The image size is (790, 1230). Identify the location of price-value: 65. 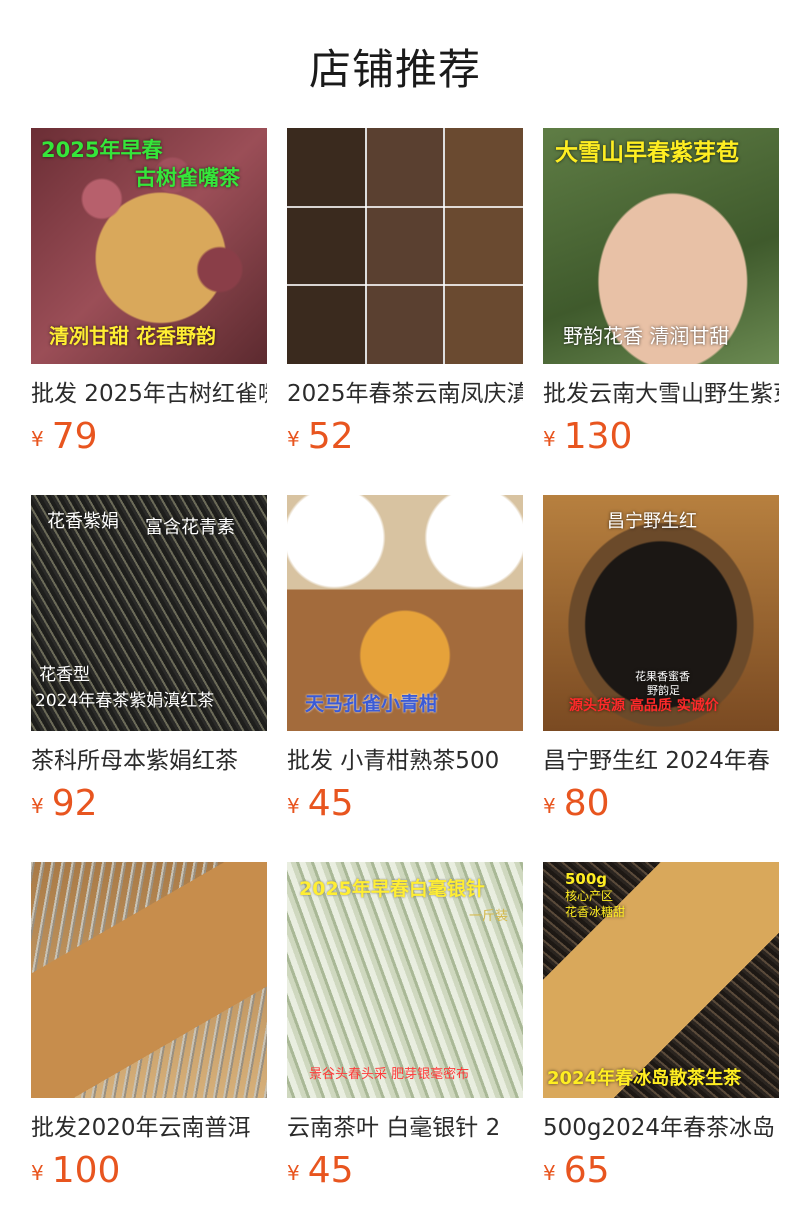
(586, 1170).